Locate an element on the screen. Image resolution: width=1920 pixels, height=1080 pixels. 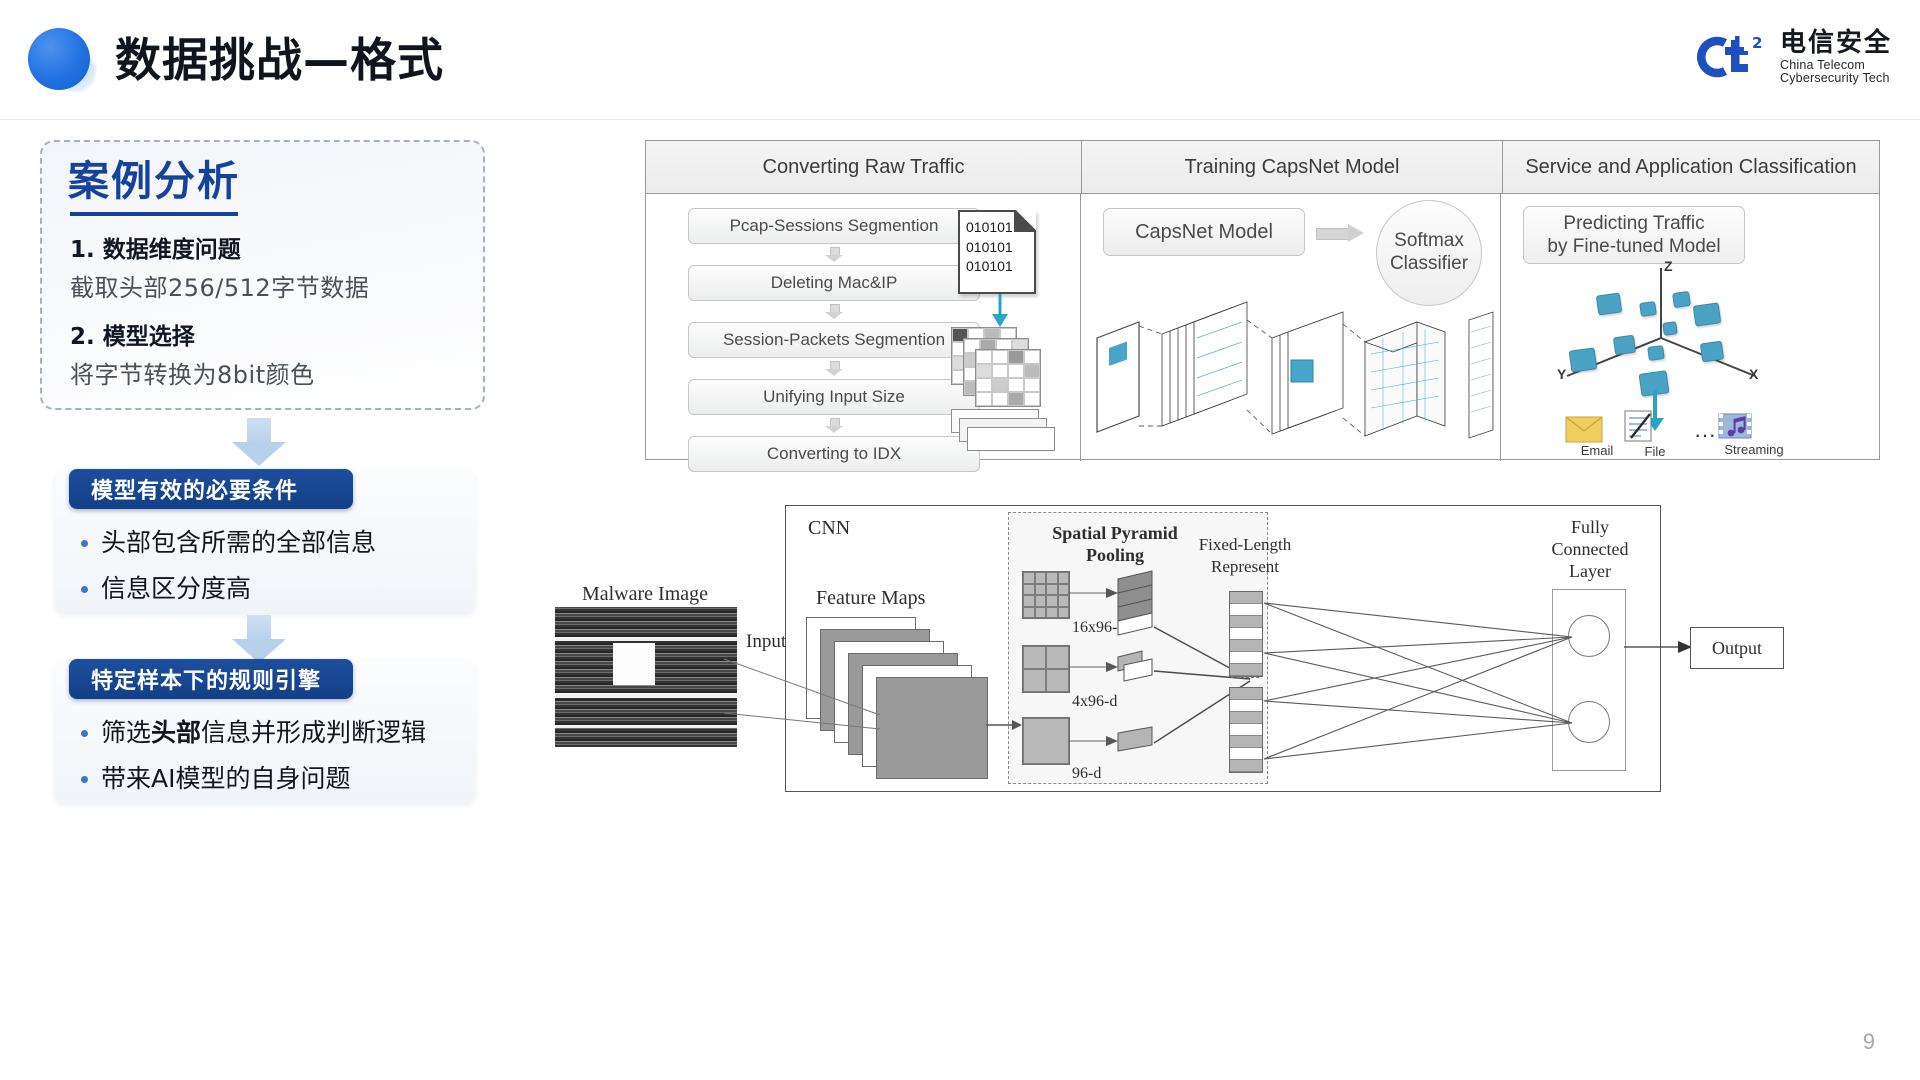
input-label: Input is located at coordinates (766, 641).